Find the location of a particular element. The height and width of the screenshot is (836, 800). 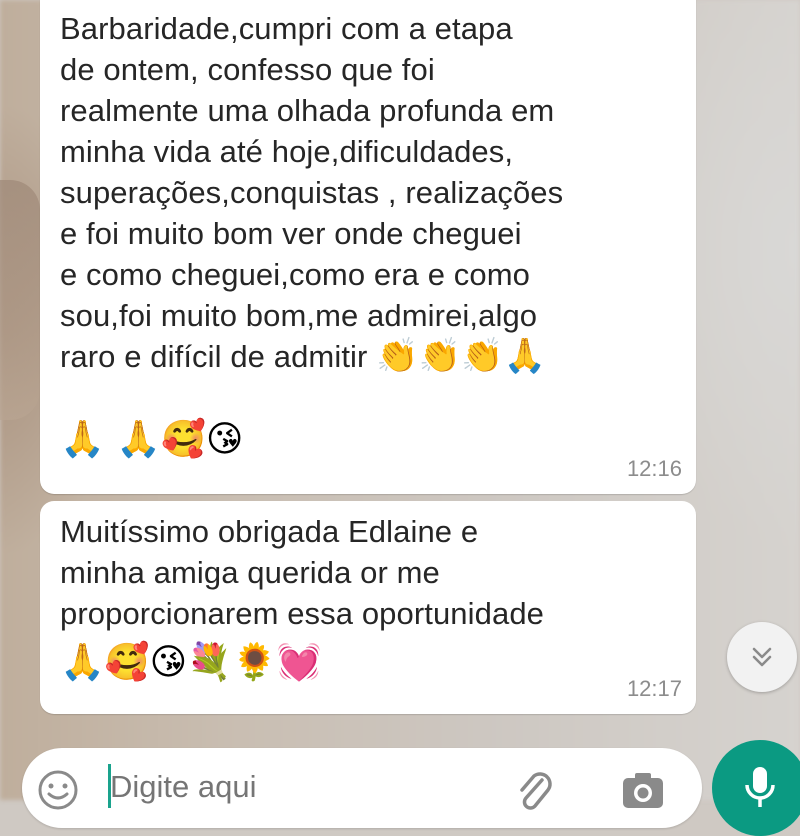

voice-record-button is located at coordinates (756, 788).